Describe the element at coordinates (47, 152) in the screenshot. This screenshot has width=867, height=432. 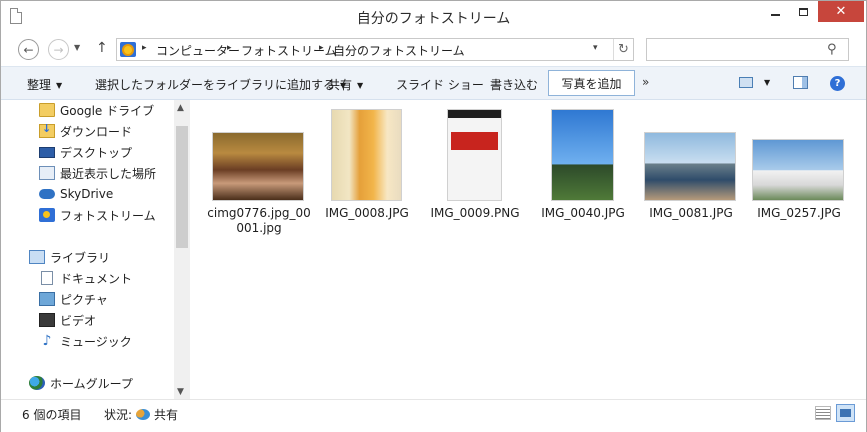
I see `desktop-icon` at that location.